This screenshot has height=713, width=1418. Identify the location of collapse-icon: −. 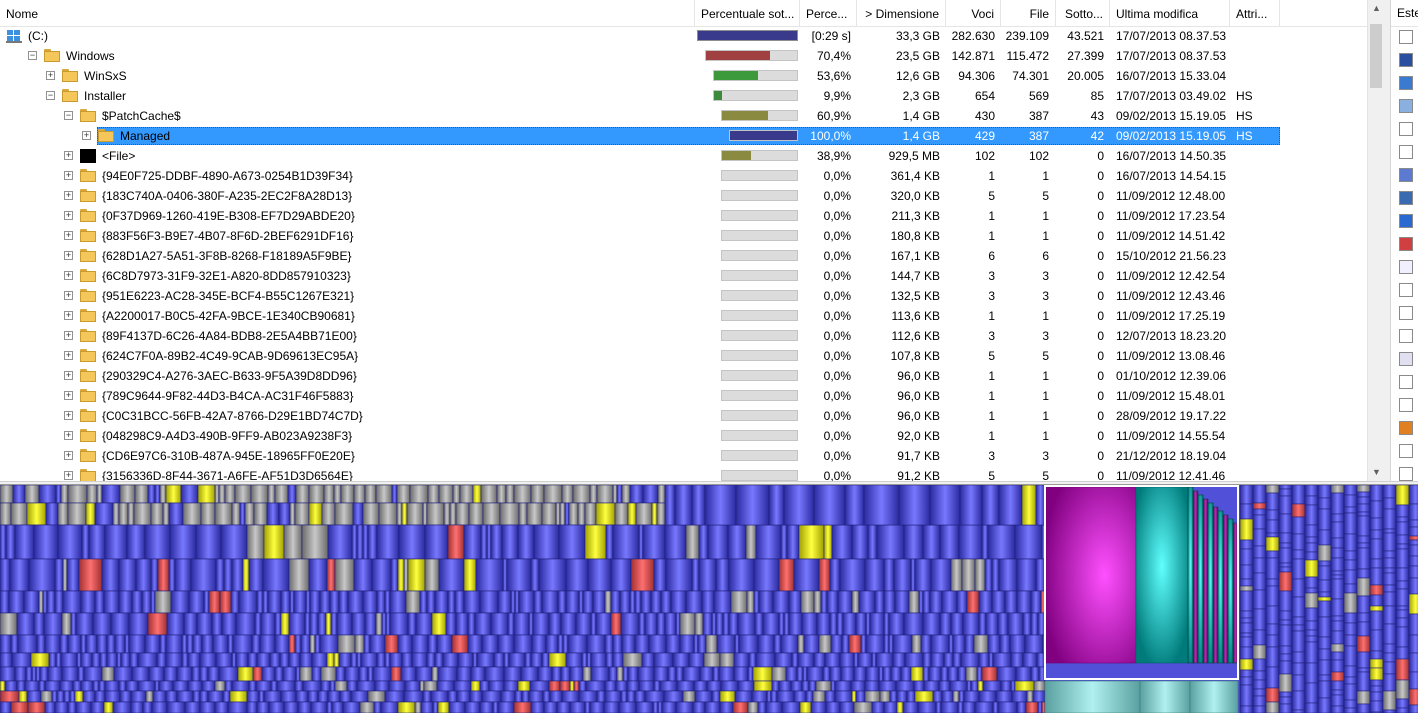
(50, 95).